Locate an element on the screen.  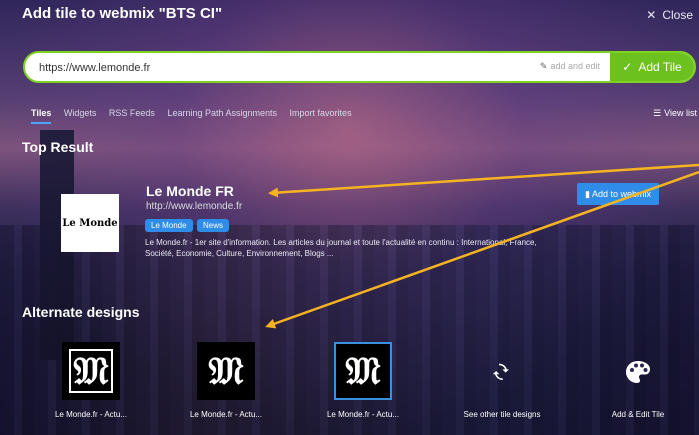
add-tile-label: Add Tile is located at coordinates (660, 67).